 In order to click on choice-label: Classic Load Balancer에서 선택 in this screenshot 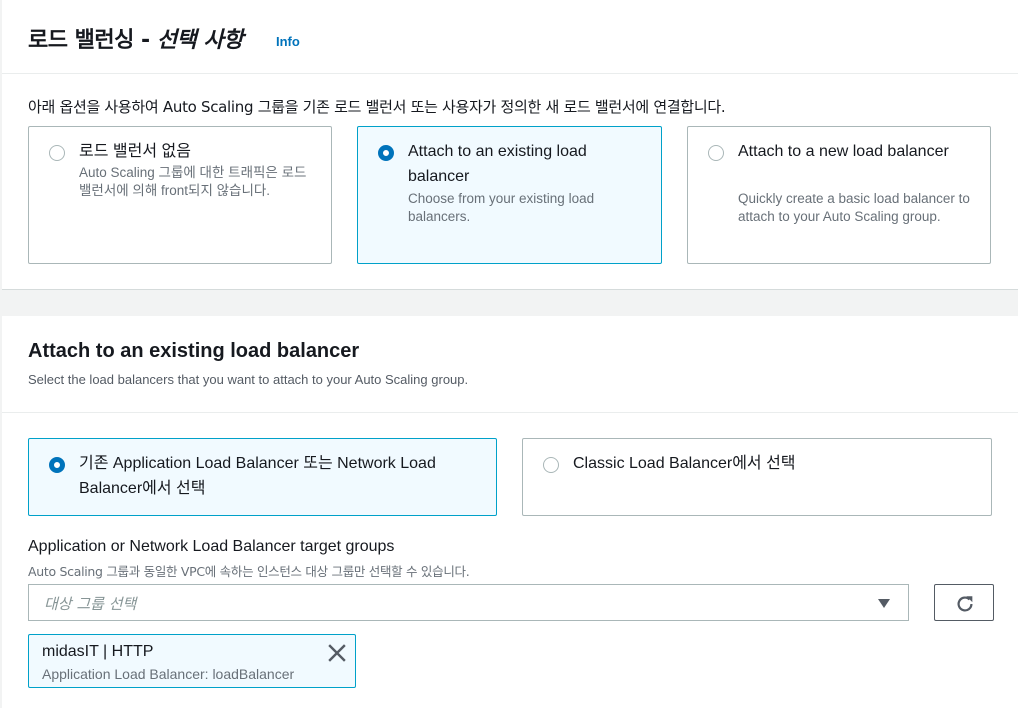, I will do `click(684, 463)`.